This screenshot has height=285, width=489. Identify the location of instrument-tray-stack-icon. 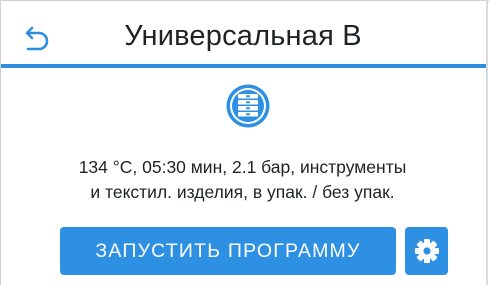
(248, 106).